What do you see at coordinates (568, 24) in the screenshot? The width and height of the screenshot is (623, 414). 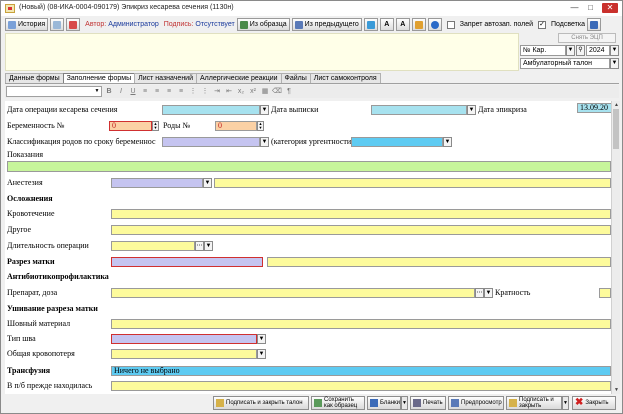 I see `highlight-label: Подсветка` at bounding box center [568, 24].